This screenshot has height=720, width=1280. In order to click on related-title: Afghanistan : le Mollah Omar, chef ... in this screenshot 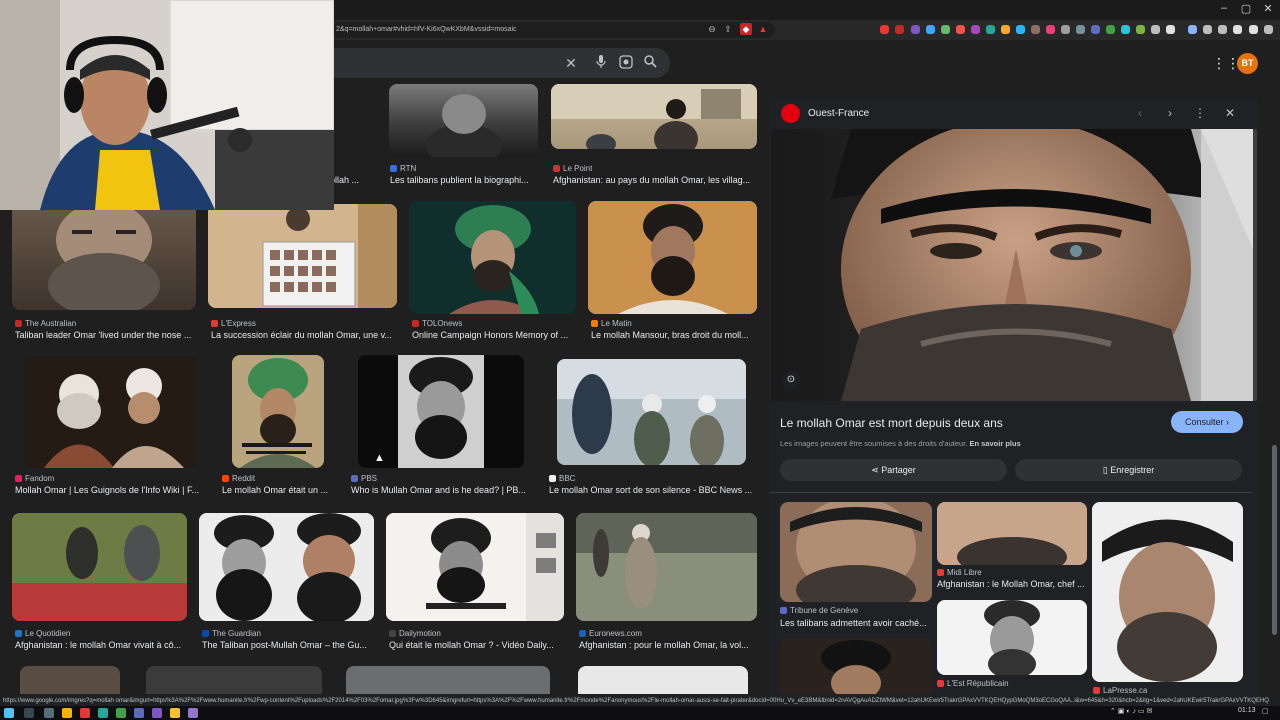, I will do `click(1012, 584)`.